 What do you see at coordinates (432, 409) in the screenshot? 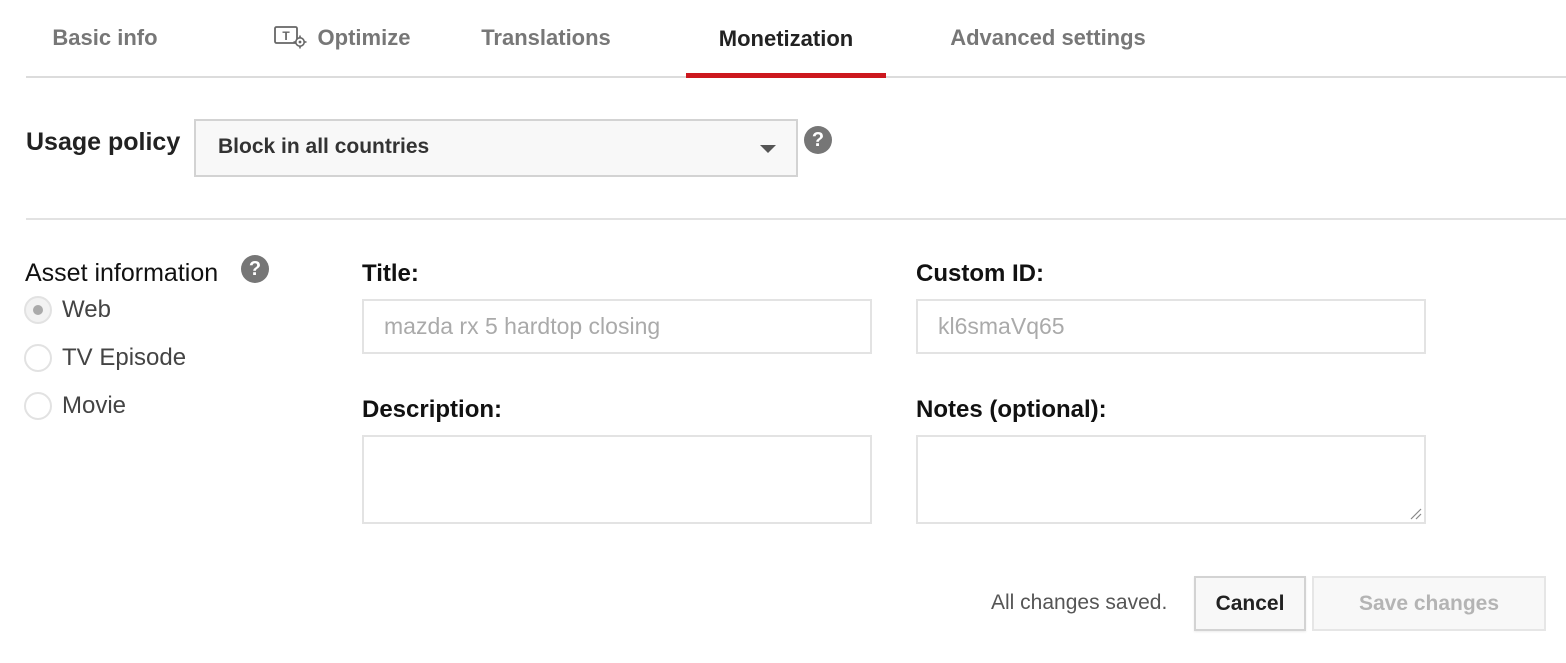
I see `description-label: Description:` at bounding box center [432, 409].